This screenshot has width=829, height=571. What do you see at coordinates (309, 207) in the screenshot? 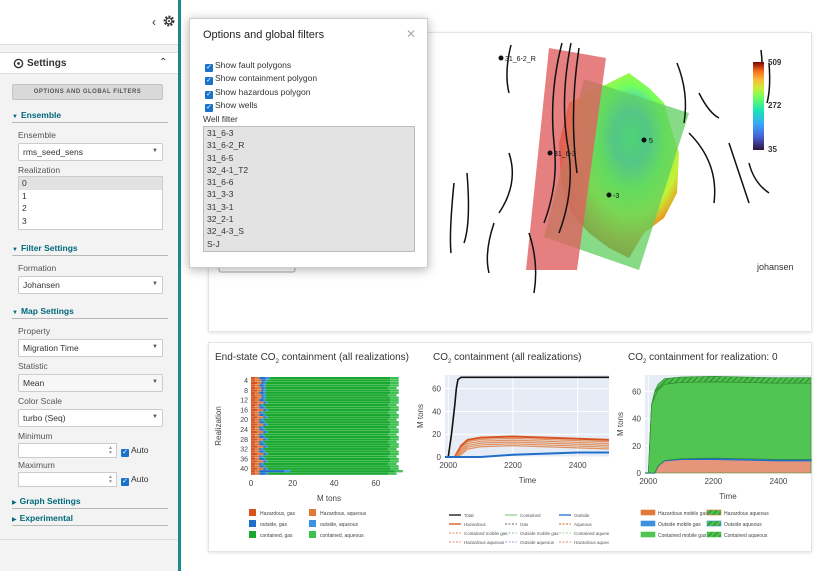
I see `well-option: 31_3-1` at bounding box center [309, 207].